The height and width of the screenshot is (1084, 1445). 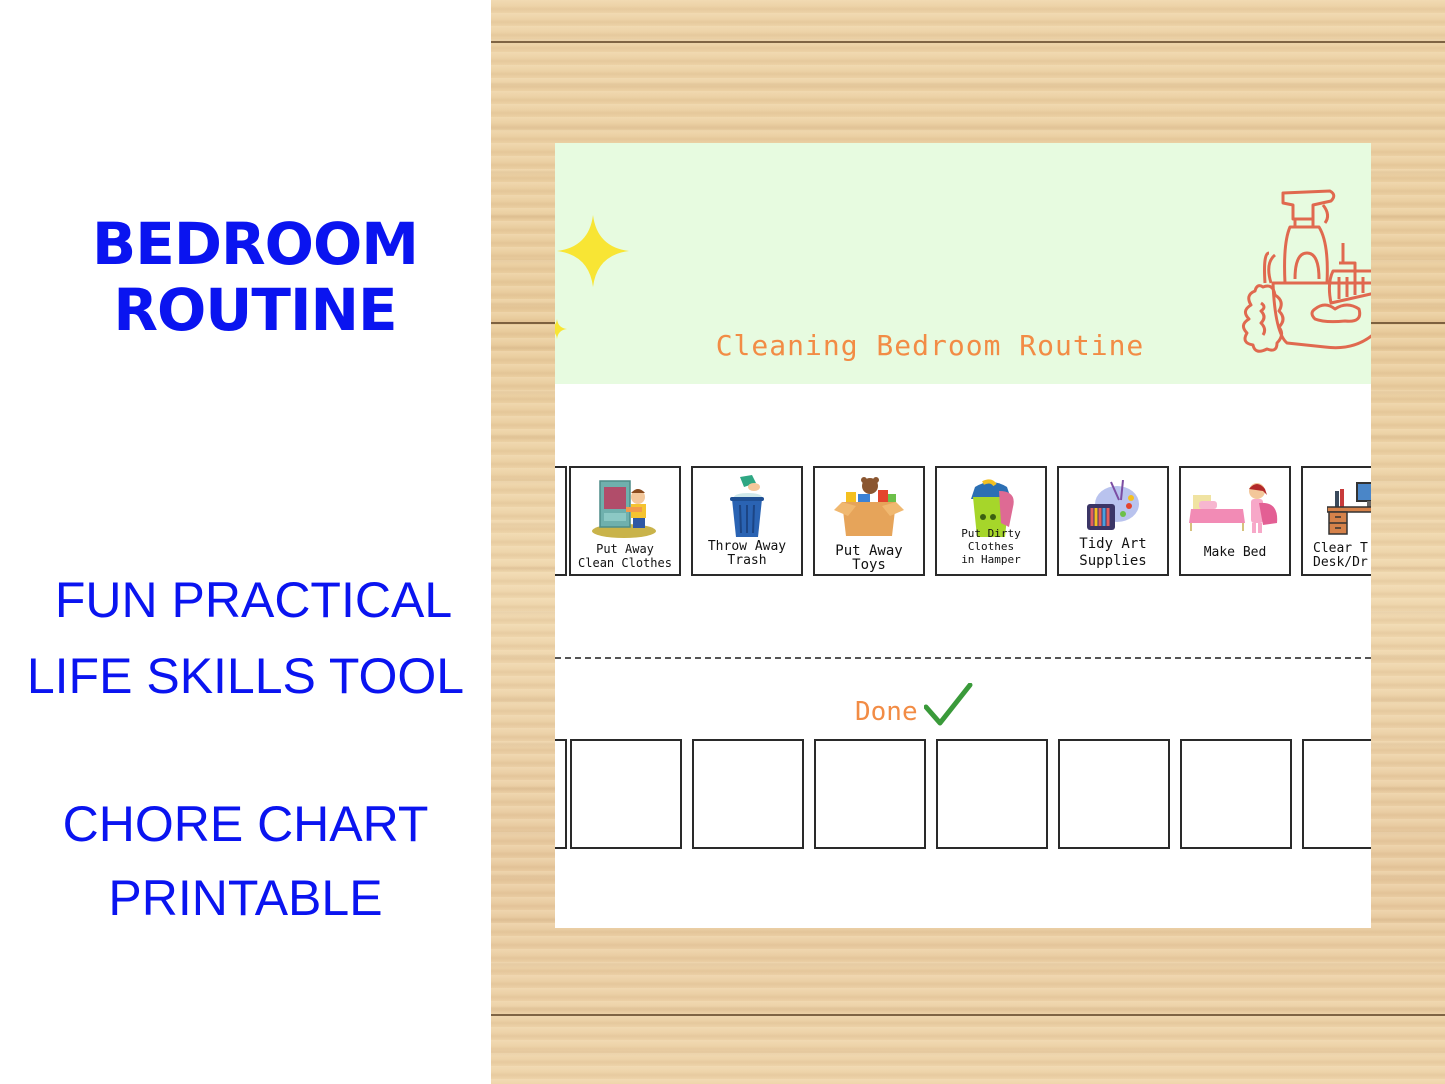 What do you see at coordinates (1113, 505) in the screenshot?
I see `art-supplies-icon` at bounding box center [1113, 505].